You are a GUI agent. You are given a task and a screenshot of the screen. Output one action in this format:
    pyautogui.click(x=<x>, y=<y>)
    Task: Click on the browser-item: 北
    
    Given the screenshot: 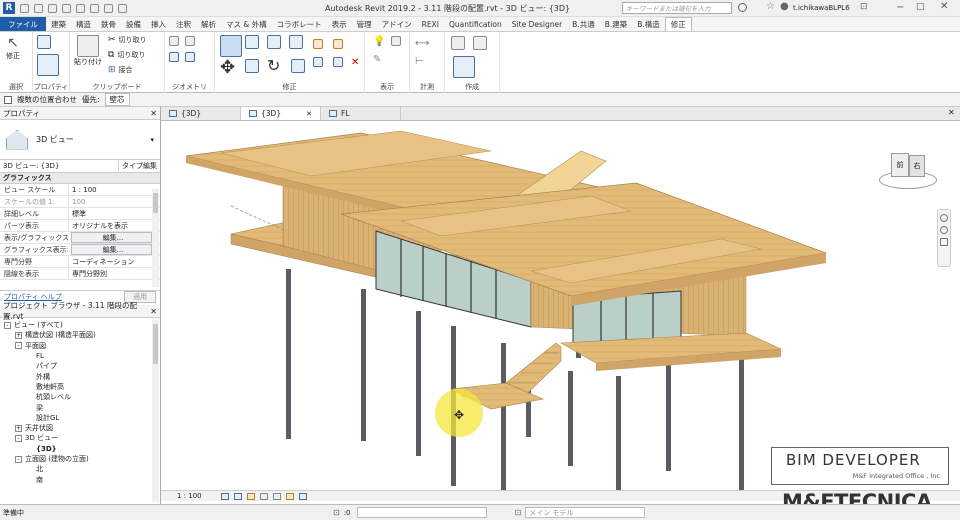 What is the action you would take?
    pyautogui.click(x=80, y=469)
    